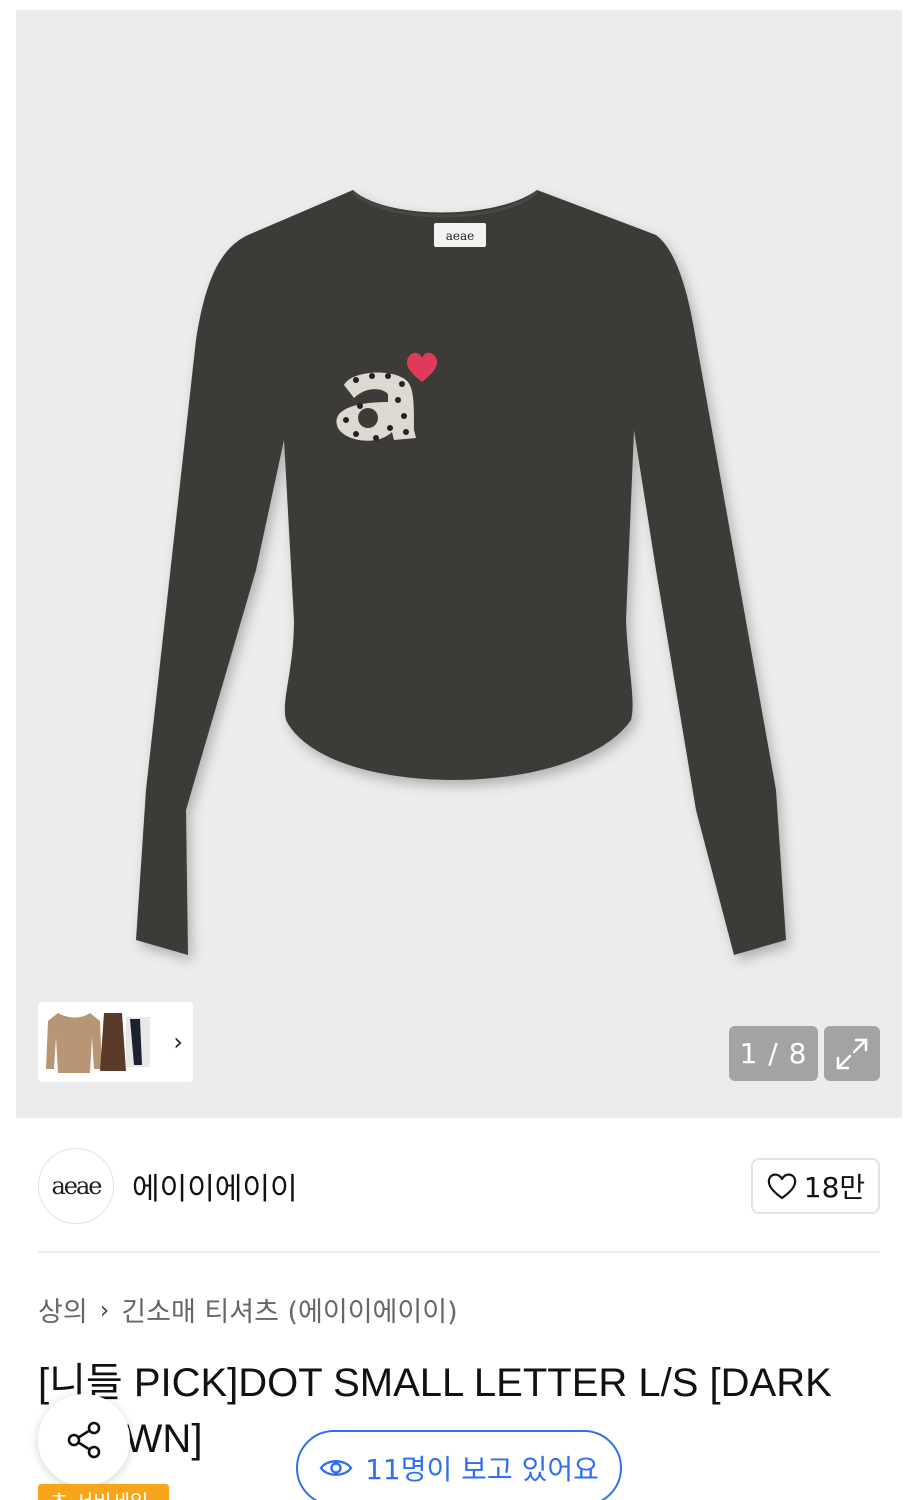  Describe the element at coordinates (782, 1186) in the screenshot. I see `heart-icon` at that location.